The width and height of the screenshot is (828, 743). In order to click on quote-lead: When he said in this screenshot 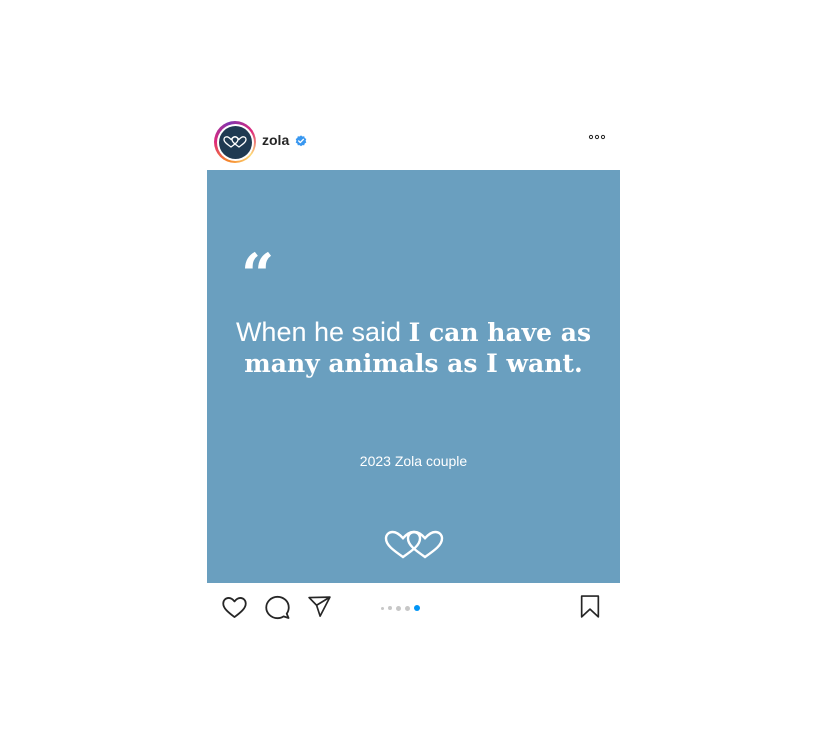, I will do `click(322, 332)`.